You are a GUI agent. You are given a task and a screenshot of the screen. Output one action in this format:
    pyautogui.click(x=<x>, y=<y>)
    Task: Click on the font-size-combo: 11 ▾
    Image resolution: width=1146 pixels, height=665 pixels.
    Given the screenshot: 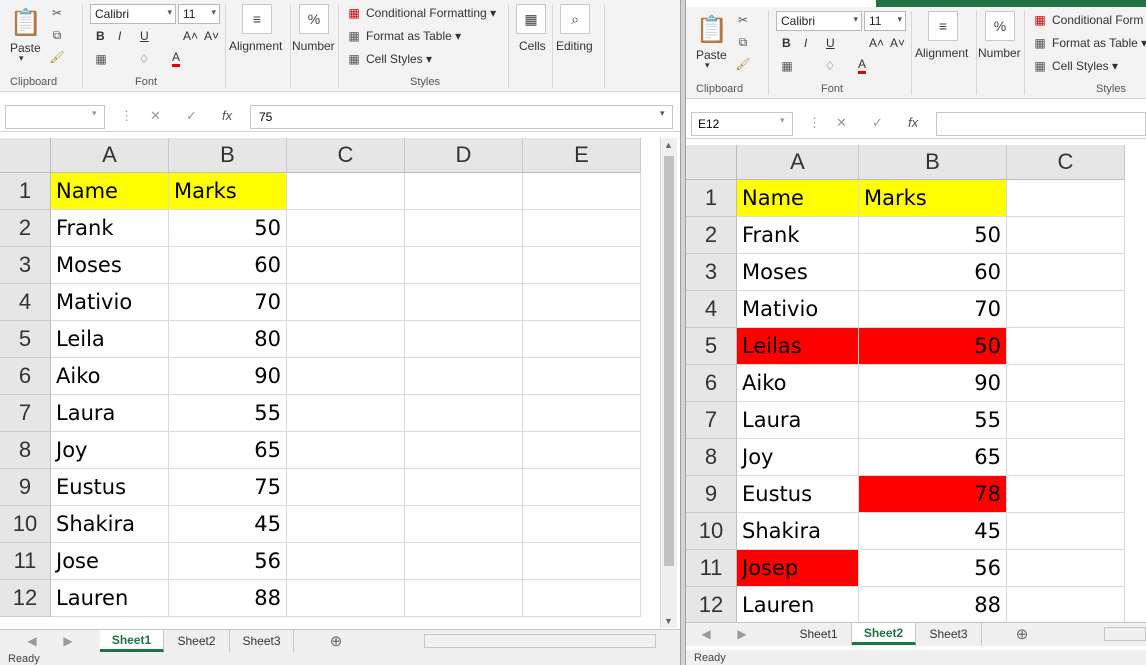 What is the action you would take?
    pyautogui.click(x=885, y=21)
    